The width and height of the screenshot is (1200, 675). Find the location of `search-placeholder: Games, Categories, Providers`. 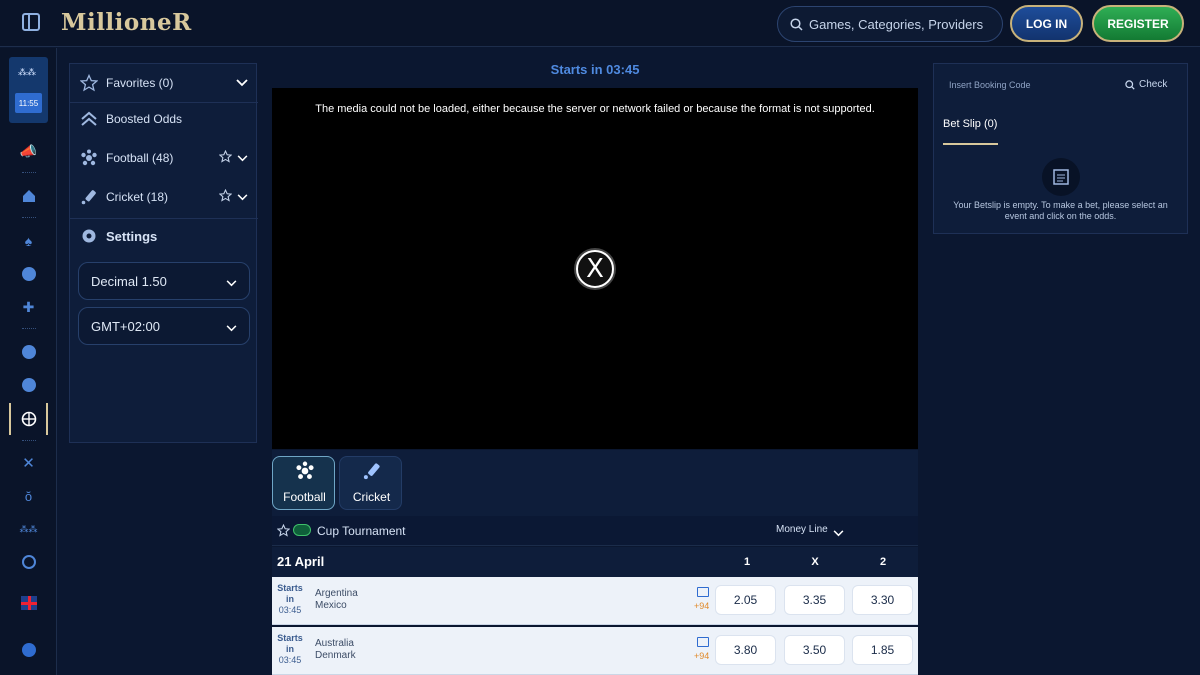

search-placeholder: Games, Categories, Providers is located at coordinates (896, 24).